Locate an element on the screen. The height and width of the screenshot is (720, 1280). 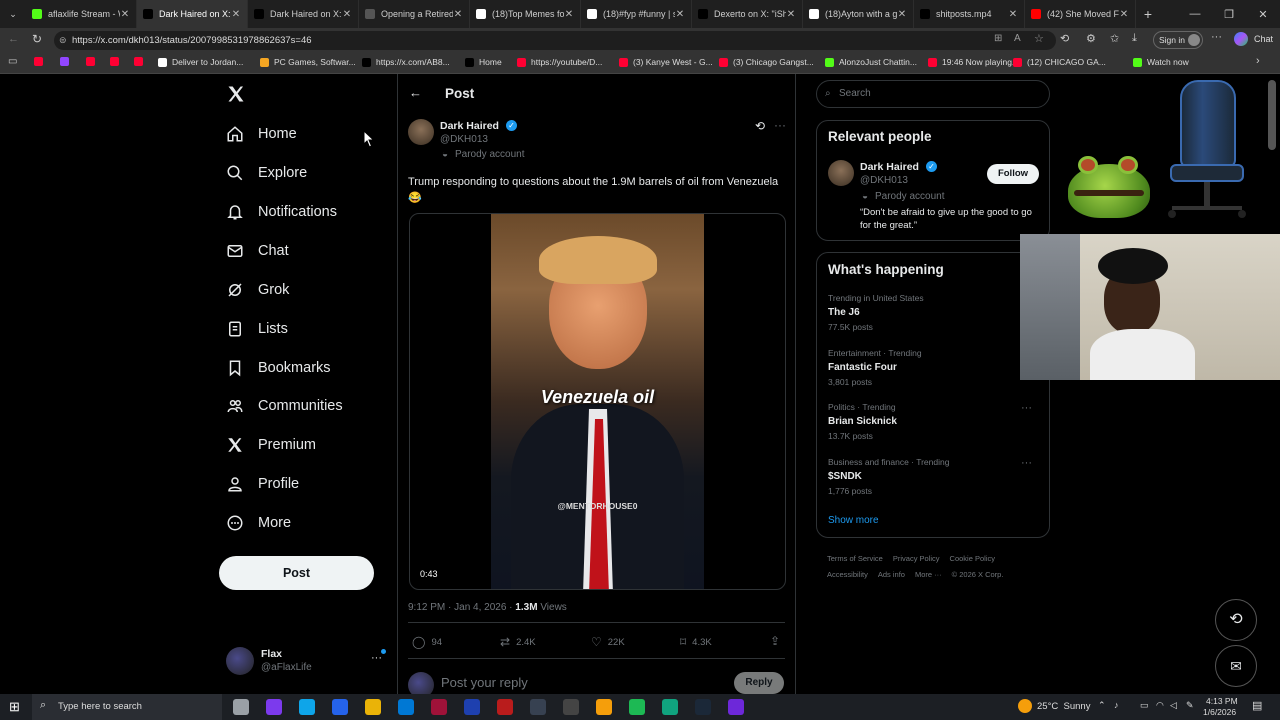
wifi-icon: ◠ is located at coordinates (1160, 705).